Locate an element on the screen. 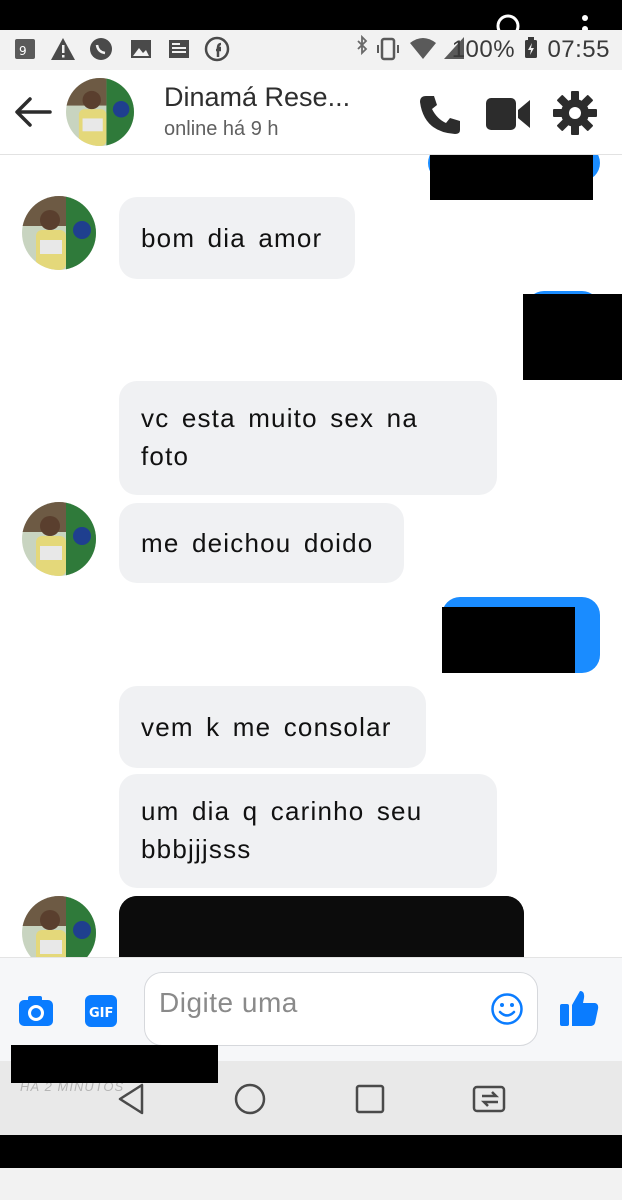  switch-app-icon is located at coordinates (490, 1099).